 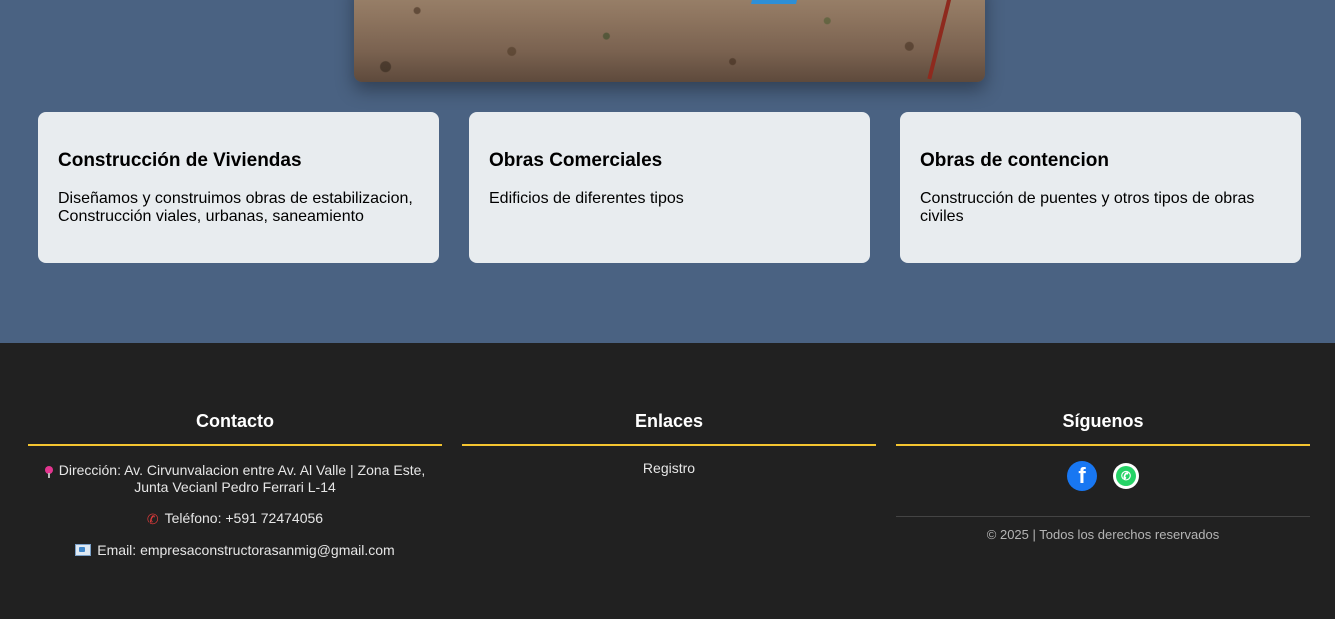 What do you see at coordinates (776, 2) in the screenshot?
I see `blue-structure` at bounding box center [776, 2].